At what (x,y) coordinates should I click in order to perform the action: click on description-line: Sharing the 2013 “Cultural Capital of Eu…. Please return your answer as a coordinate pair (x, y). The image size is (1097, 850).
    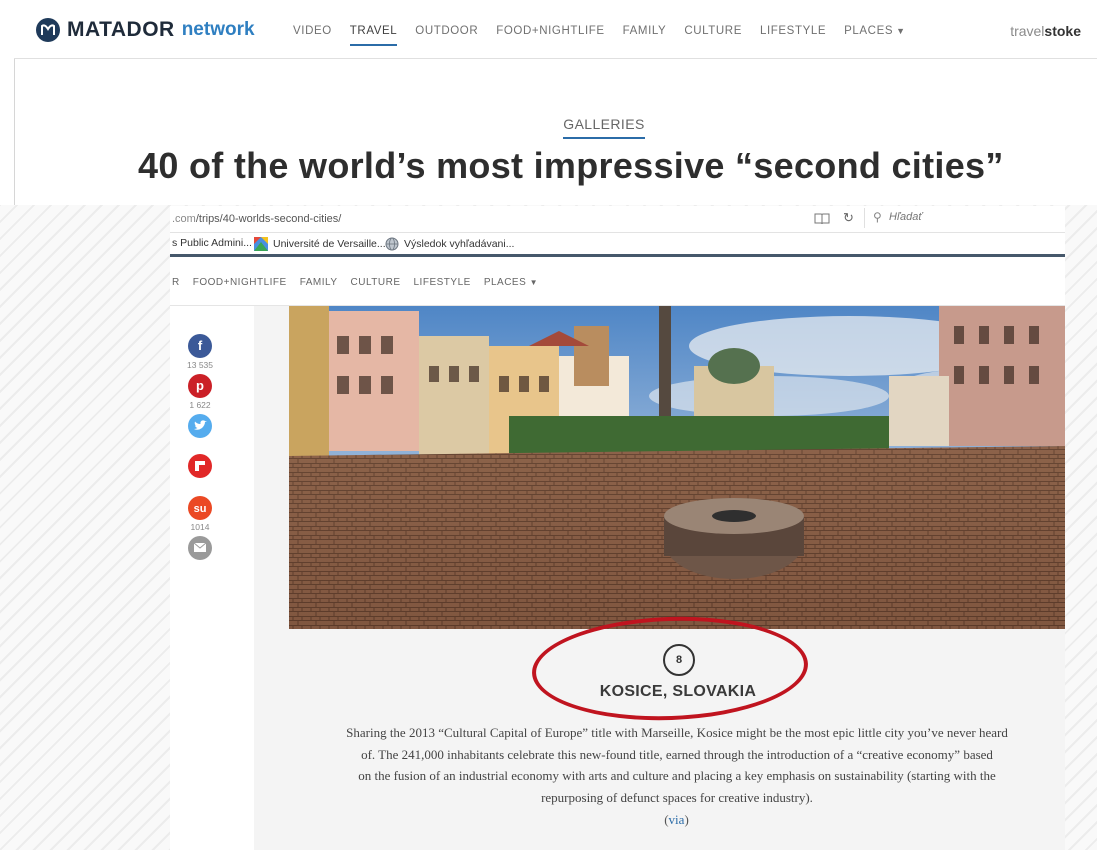
    Looking at the image, I should click on (677, 732).